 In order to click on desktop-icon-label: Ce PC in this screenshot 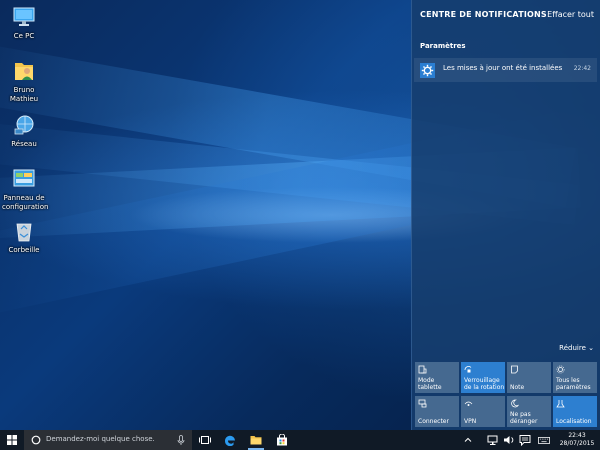, I will do `click(24, 36)`.